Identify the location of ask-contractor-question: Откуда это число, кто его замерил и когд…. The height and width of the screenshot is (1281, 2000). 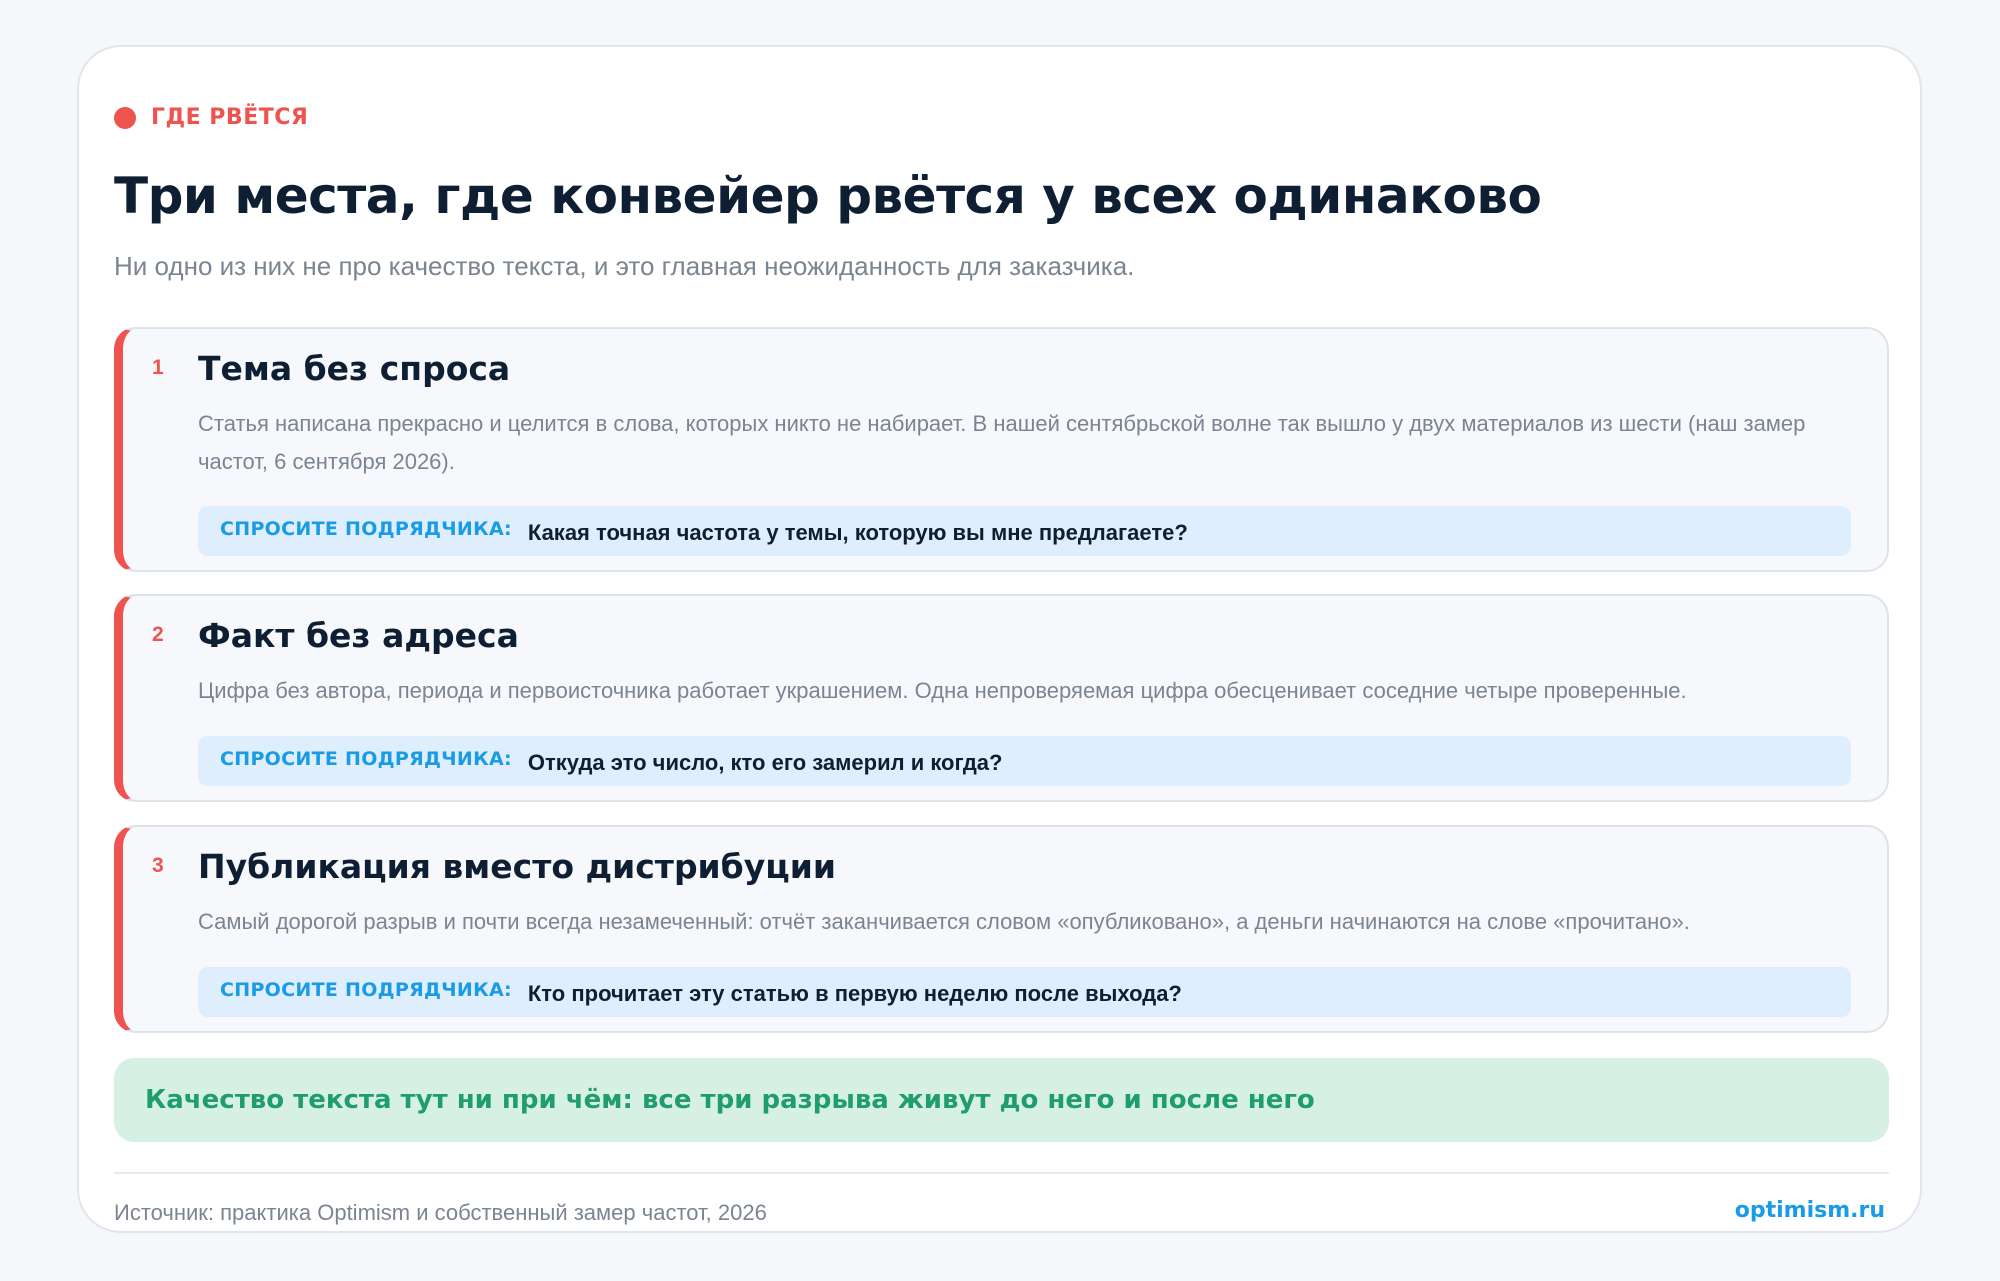
(765, 762).